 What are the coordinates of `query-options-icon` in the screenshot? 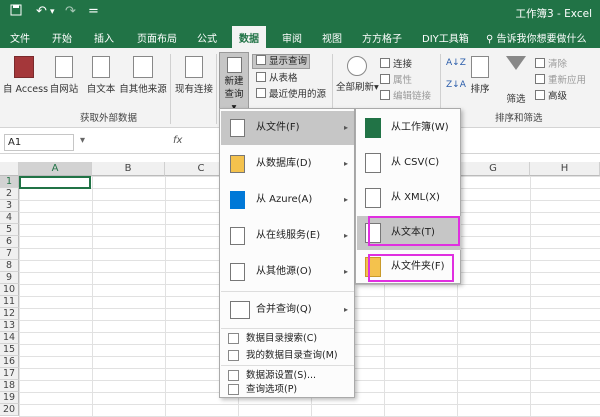 It's located at (233, 389).